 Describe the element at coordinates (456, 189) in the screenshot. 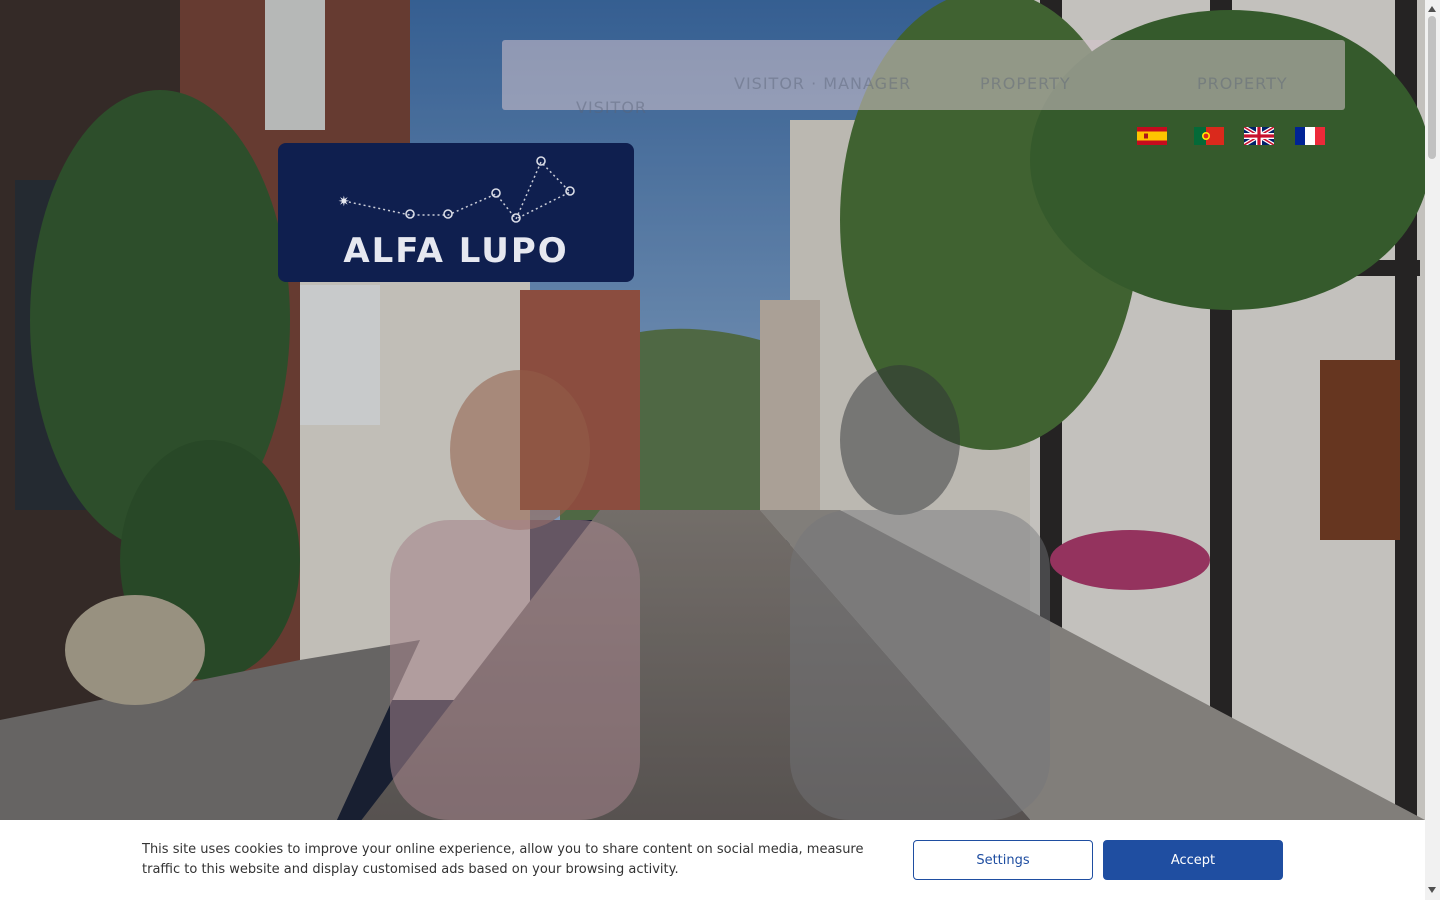

I see `constellation-icon: ✷` at that location.